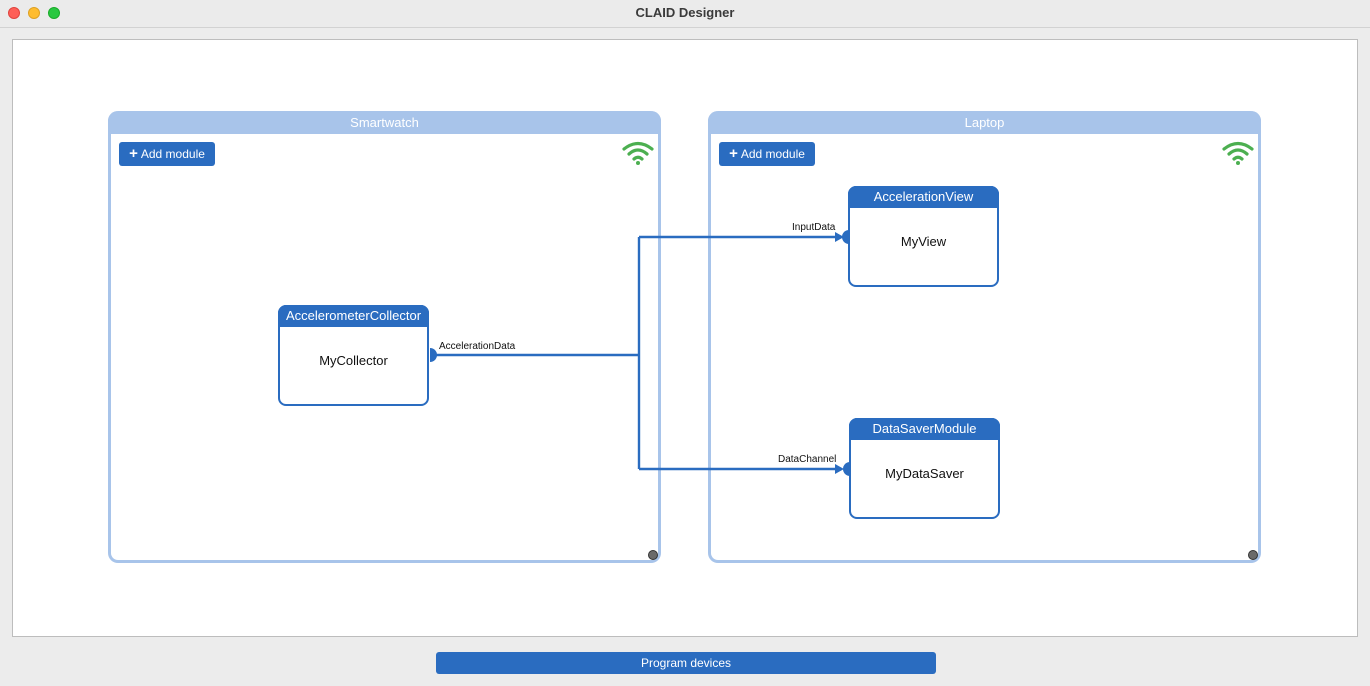 The width and height of the screenshot is (1370, 686). Describe the element at coordinates (807, 459) in the screenshot. I see `channel-label-data-channel: DataChannel` at that location.